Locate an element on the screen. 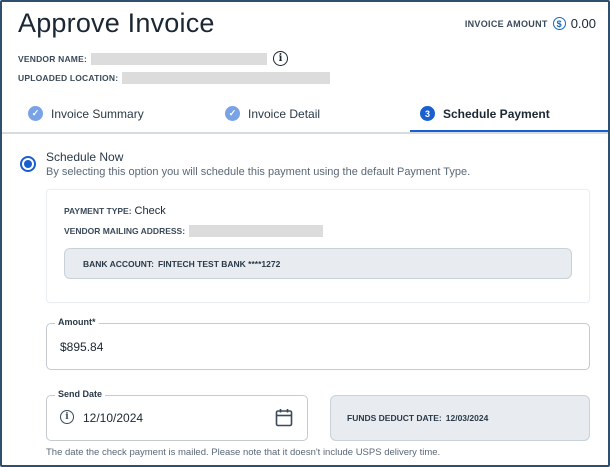  vendor-mailing-address-redacted is located at coordinates (256, 231).